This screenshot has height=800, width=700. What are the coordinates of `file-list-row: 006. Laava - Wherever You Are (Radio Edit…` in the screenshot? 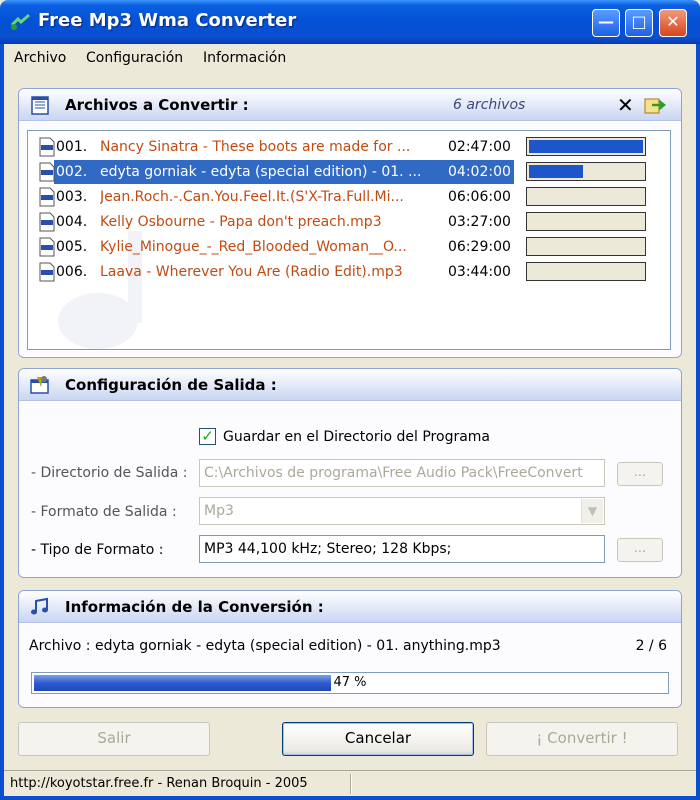 It's located at (349, 272).